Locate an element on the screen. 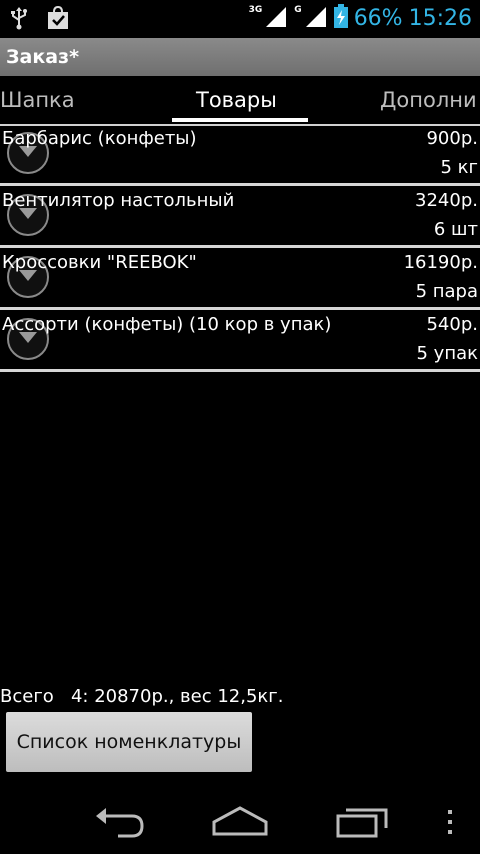 The image size is (480, 854). list-item: Вентилятор настольный 3240р. 6 шт is located at coordinates (240, 217).